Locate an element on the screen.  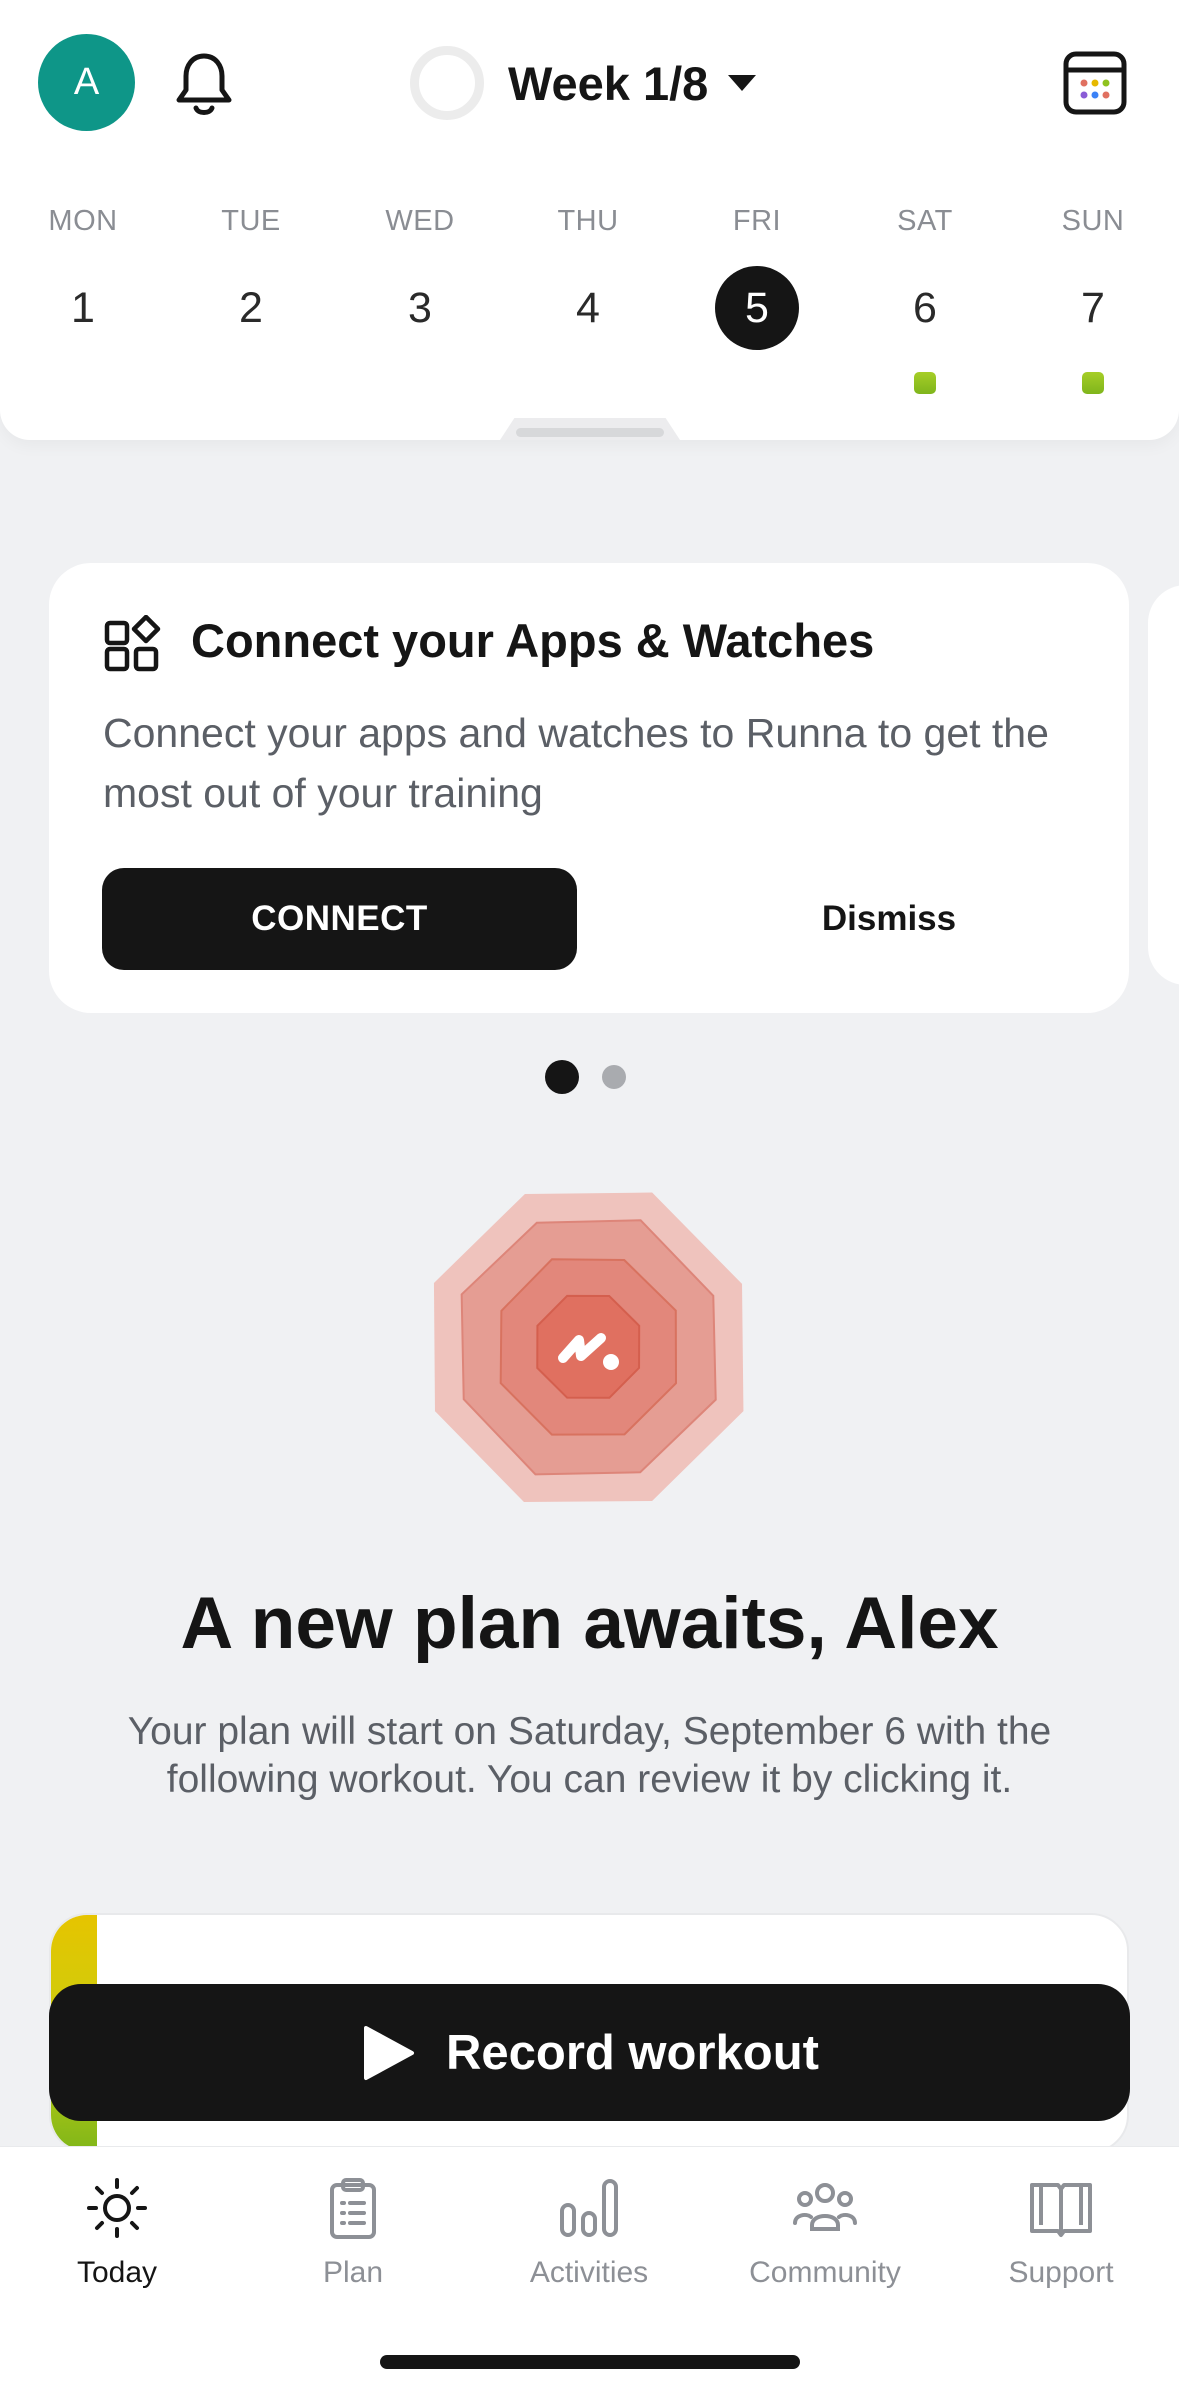
day-name: FRI is located at coordinates (757, 221).